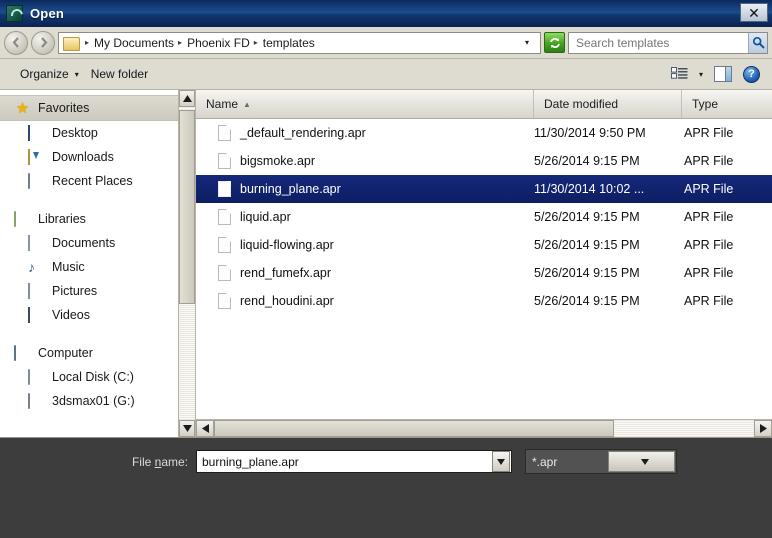 This screenshot has height=538, width=772. Describe the element at coordinates (71, 315) in the screenshot. I see `sidebar-item-label: Videos` at that location.